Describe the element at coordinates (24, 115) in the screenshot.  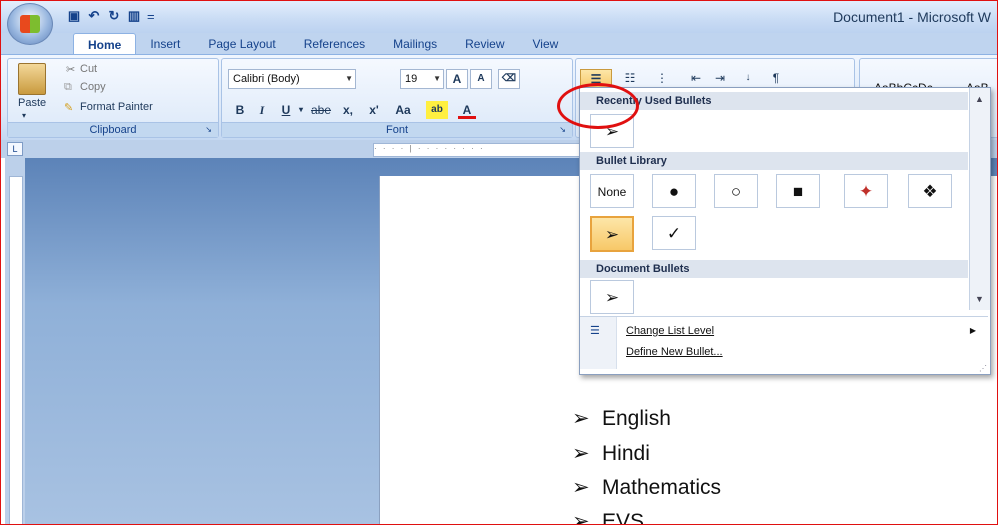
I see `paste-dropdown-icon: ▾` at that location.